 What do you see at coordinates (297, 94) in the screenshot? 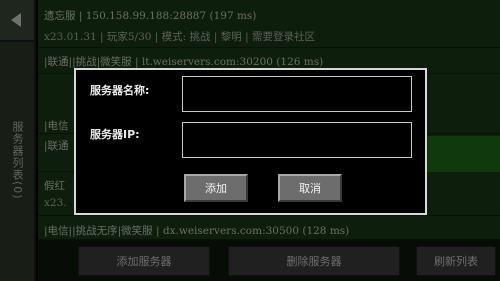
I see `server-name-input` at bounding box center [297, 94].